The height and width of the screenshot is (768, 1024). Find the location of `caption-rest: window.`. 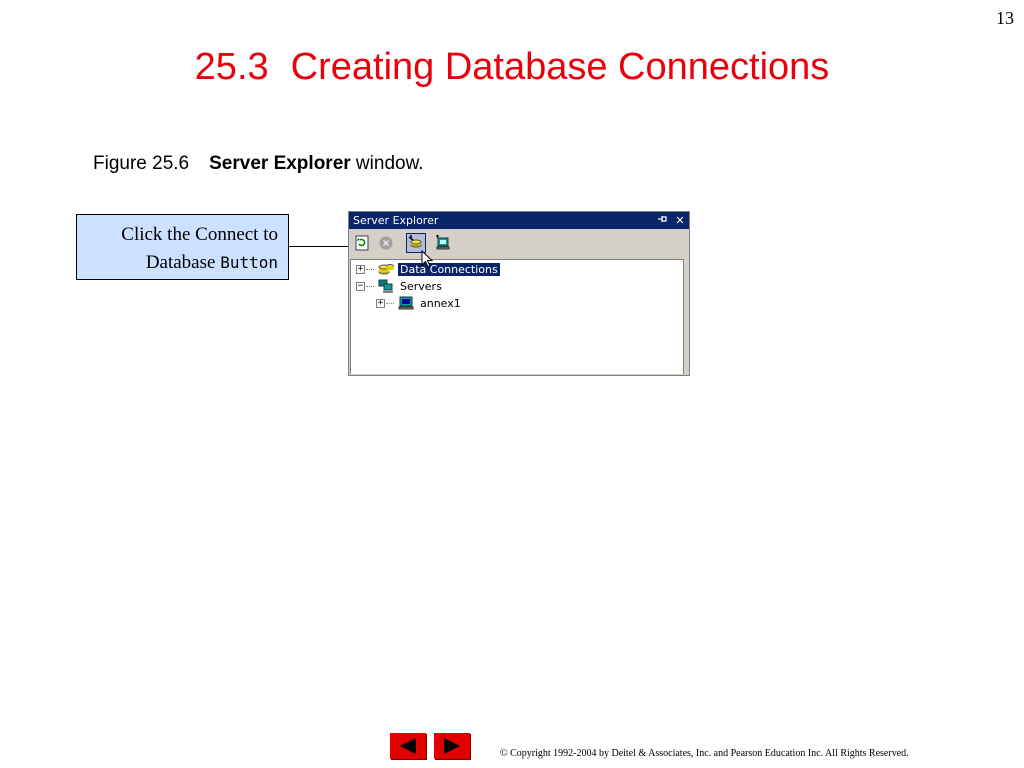

caption-rest: window. is located at coordinates (387, 163).